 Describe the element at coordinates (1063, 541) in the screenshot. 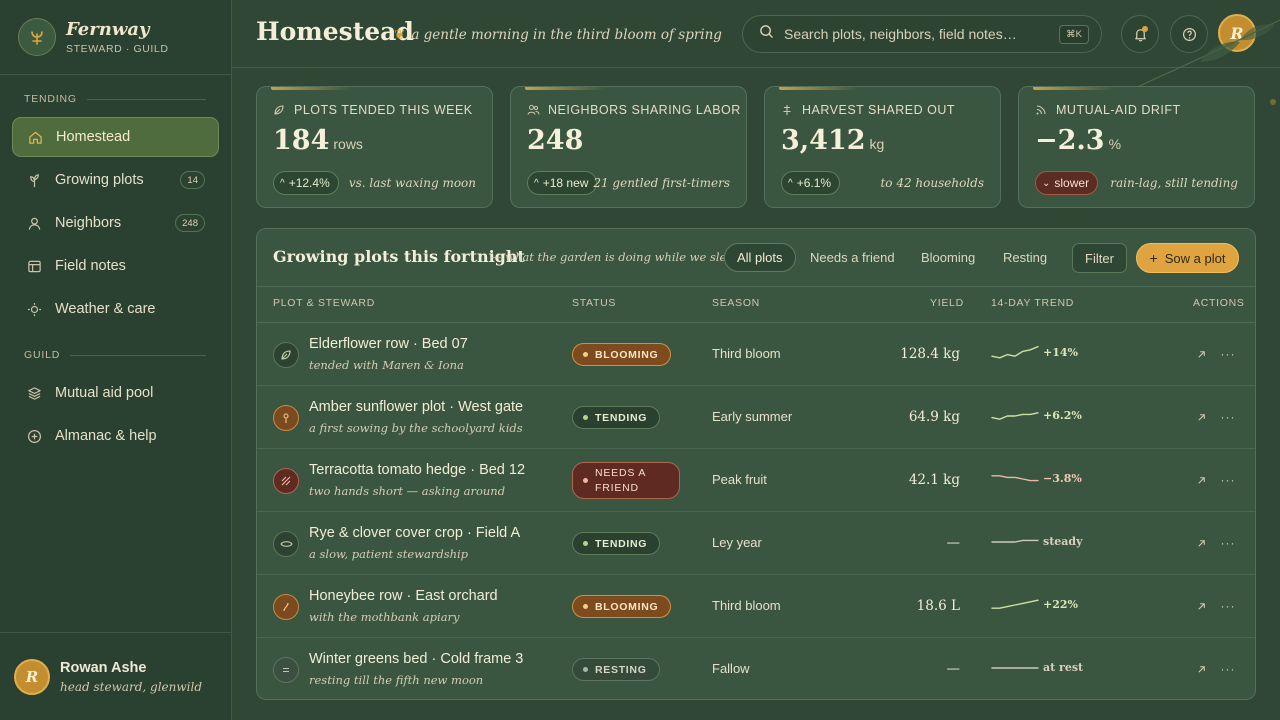

I see `trend-label: steady` at that location.